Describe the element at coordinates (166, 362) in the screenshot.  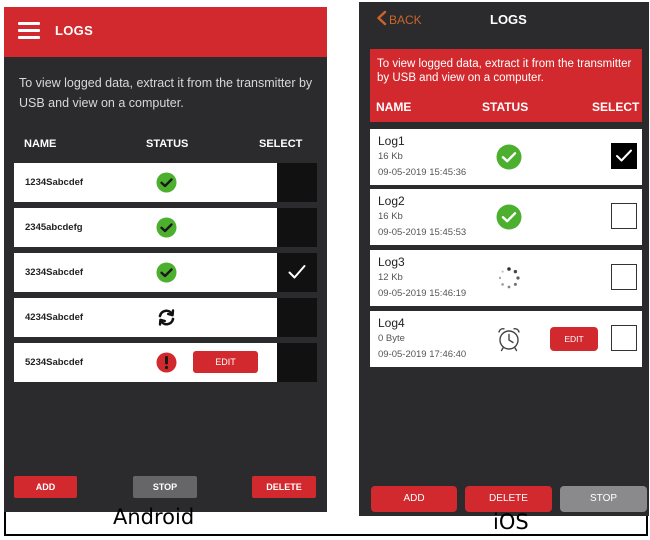
I see `exclamation-circle-icon` at that location.